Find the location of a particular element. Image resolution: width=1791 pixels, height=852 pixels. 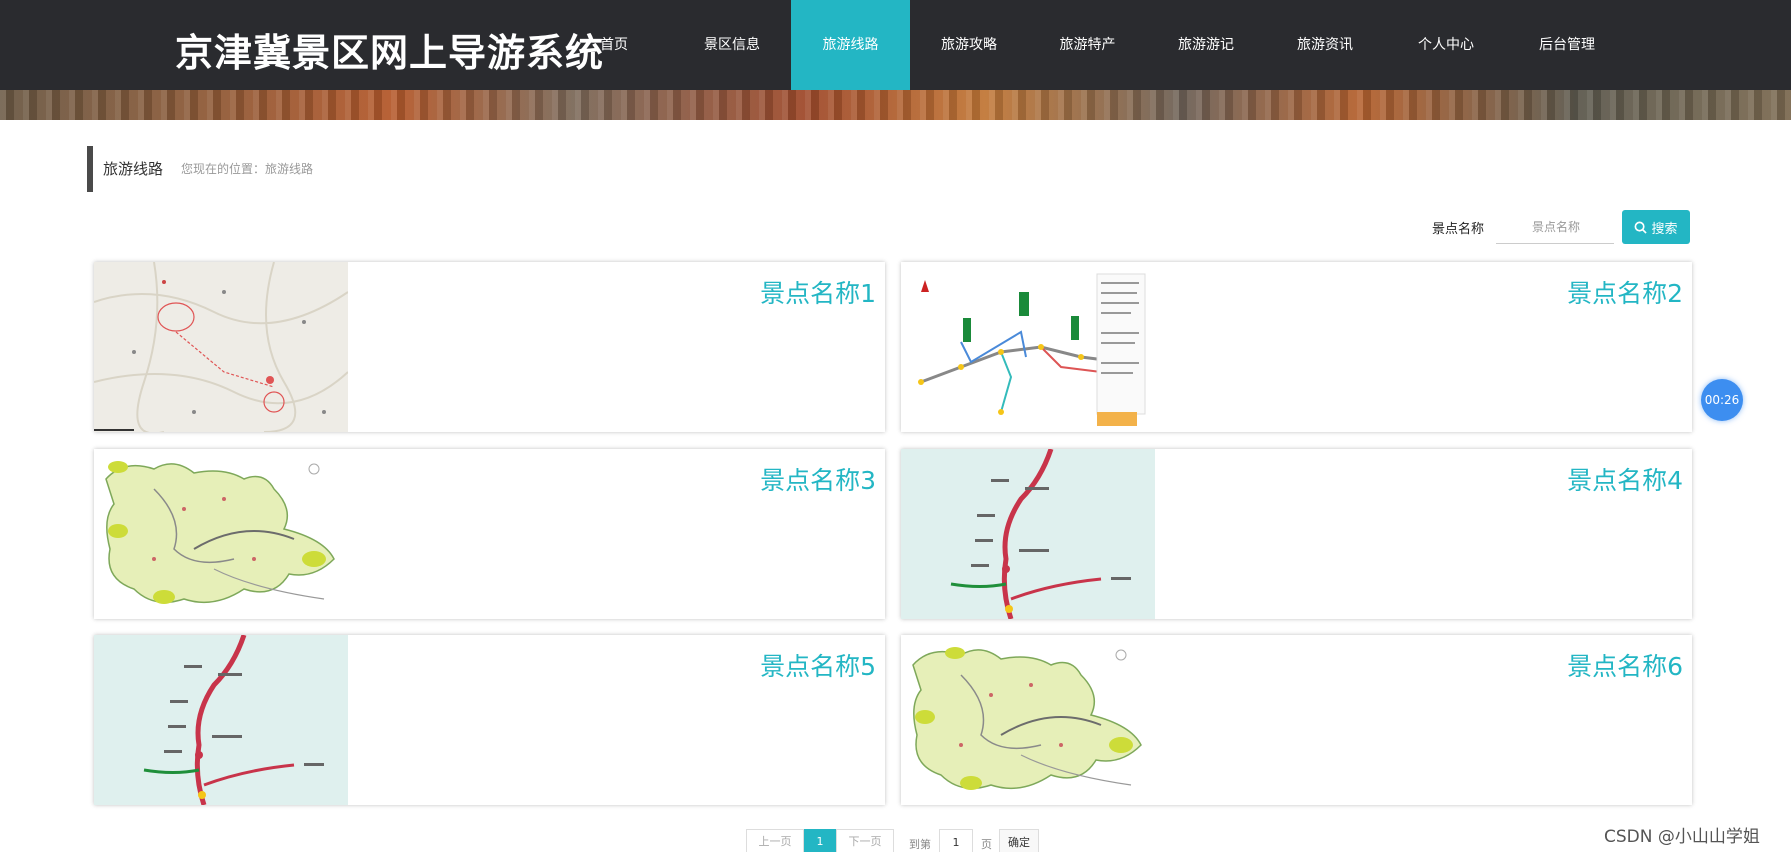

goto-page-prefix: 到第 is located at coordinates (920, 844).